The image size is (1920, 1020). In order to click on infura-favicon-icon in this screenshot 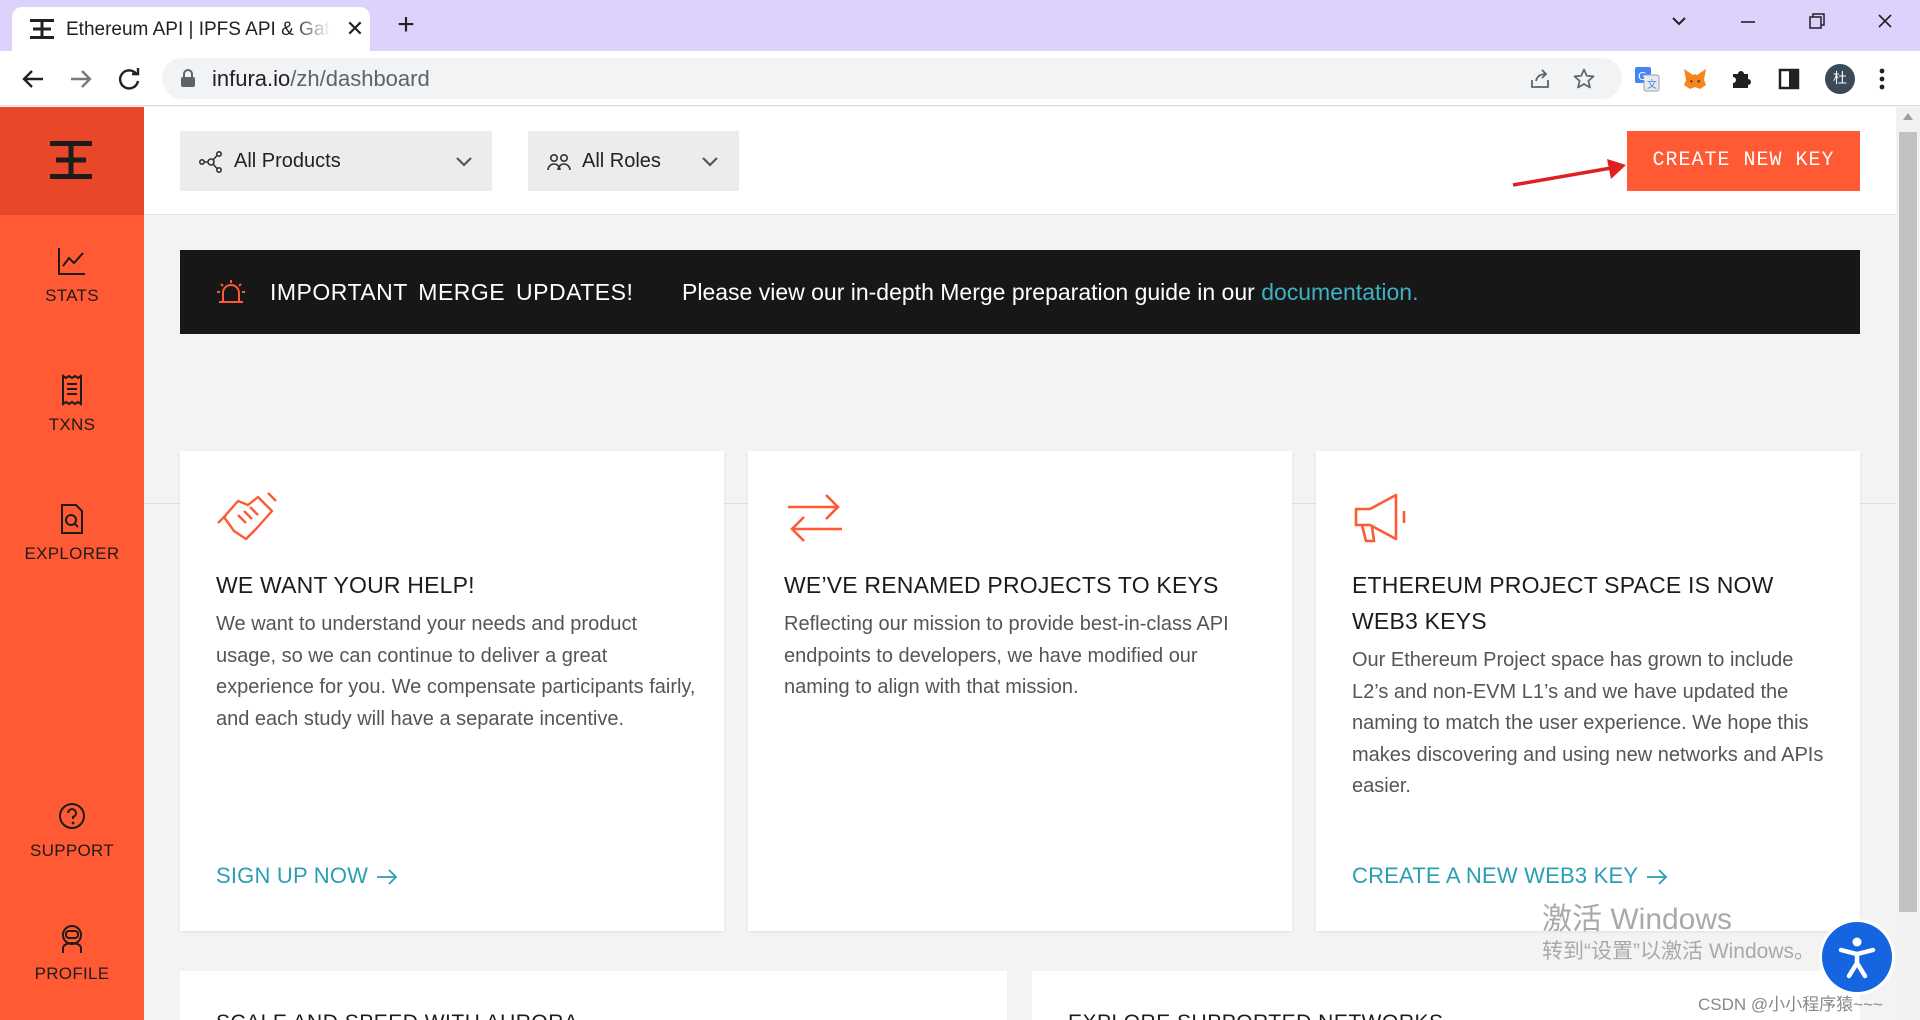, I will do `click(42, 29)`.